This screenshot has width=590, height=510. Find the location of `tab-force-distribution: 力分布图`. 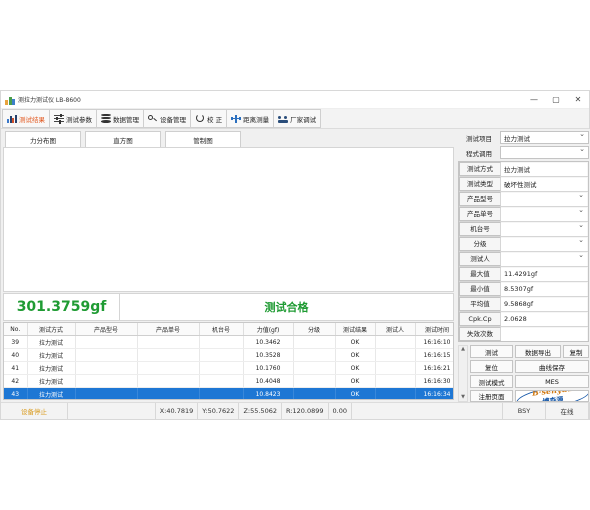

tab-force-distribution: 力分布图 is located at coordinates (43, 139).